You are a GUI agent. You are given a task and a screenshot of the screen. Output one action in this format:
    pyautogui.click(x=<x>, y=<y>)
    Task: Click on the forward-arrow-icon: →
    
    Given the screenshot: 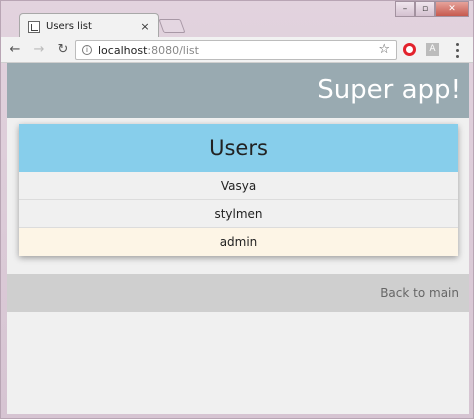 What is the action you would take?
    pyautogui.click(x=39, y=50)
    